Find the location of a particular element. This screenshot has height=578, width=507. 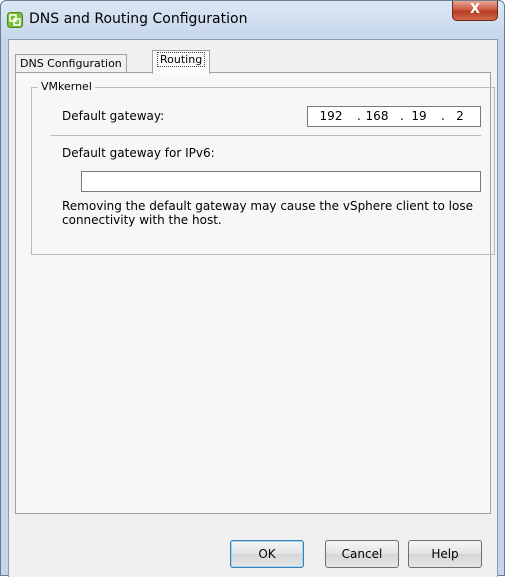

close-icon: X is located at coordinates (475, 9).